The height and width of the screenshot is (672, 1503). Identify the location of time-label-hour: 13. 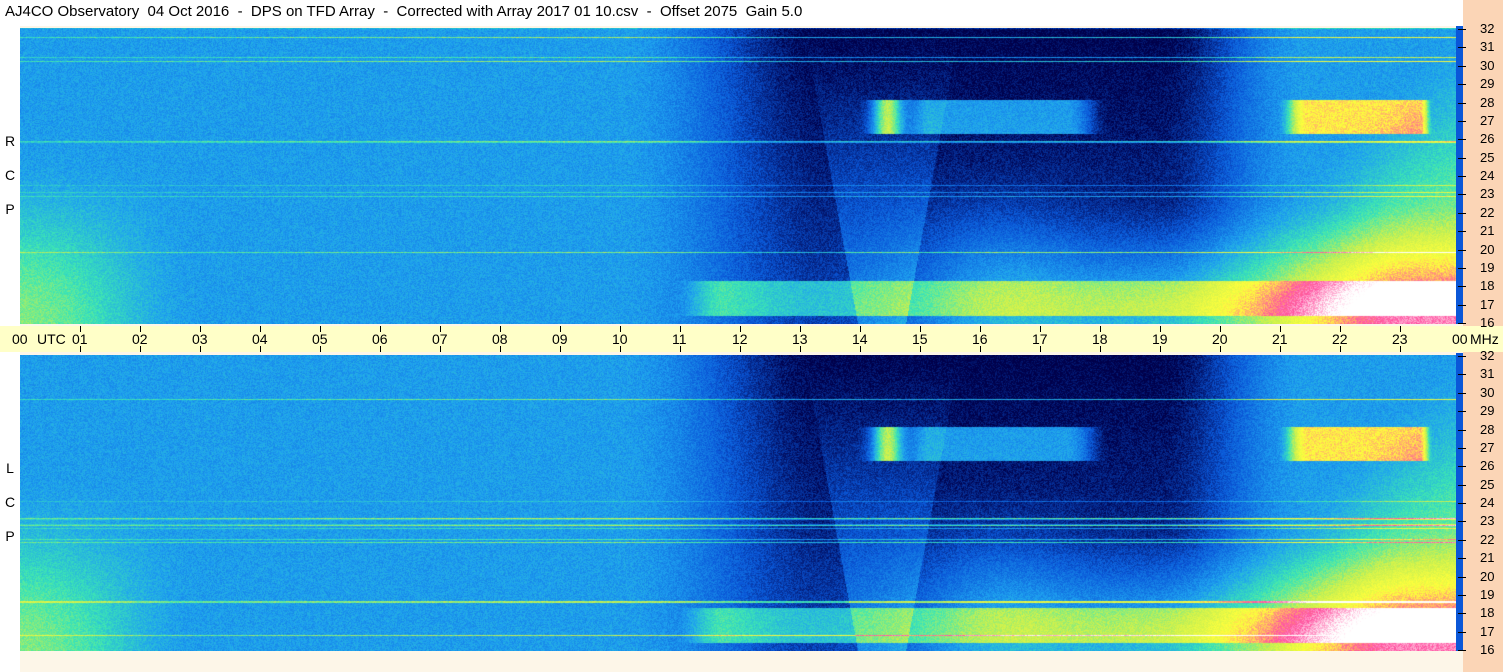
(800, 339).